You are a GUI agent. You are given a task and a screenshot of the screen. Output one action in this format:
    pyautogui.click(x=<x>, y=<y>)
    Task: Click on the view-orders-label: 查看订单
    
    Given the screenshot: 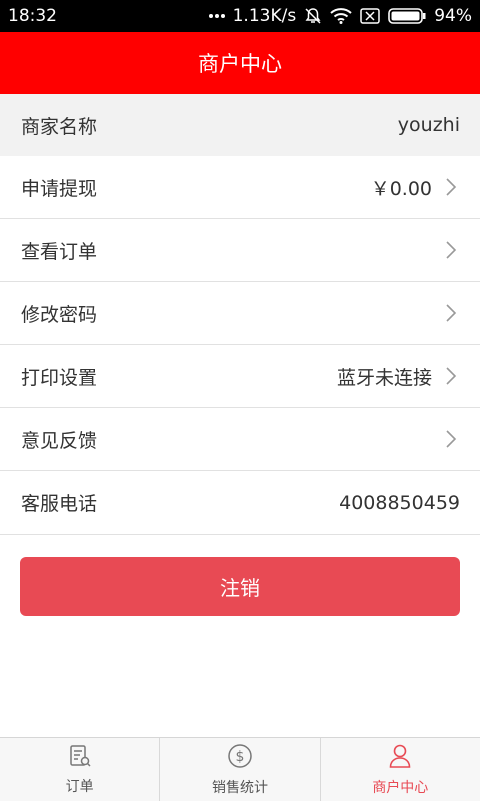 What is the action you would take?
    pyautogui.click(x=59, y=251)
    